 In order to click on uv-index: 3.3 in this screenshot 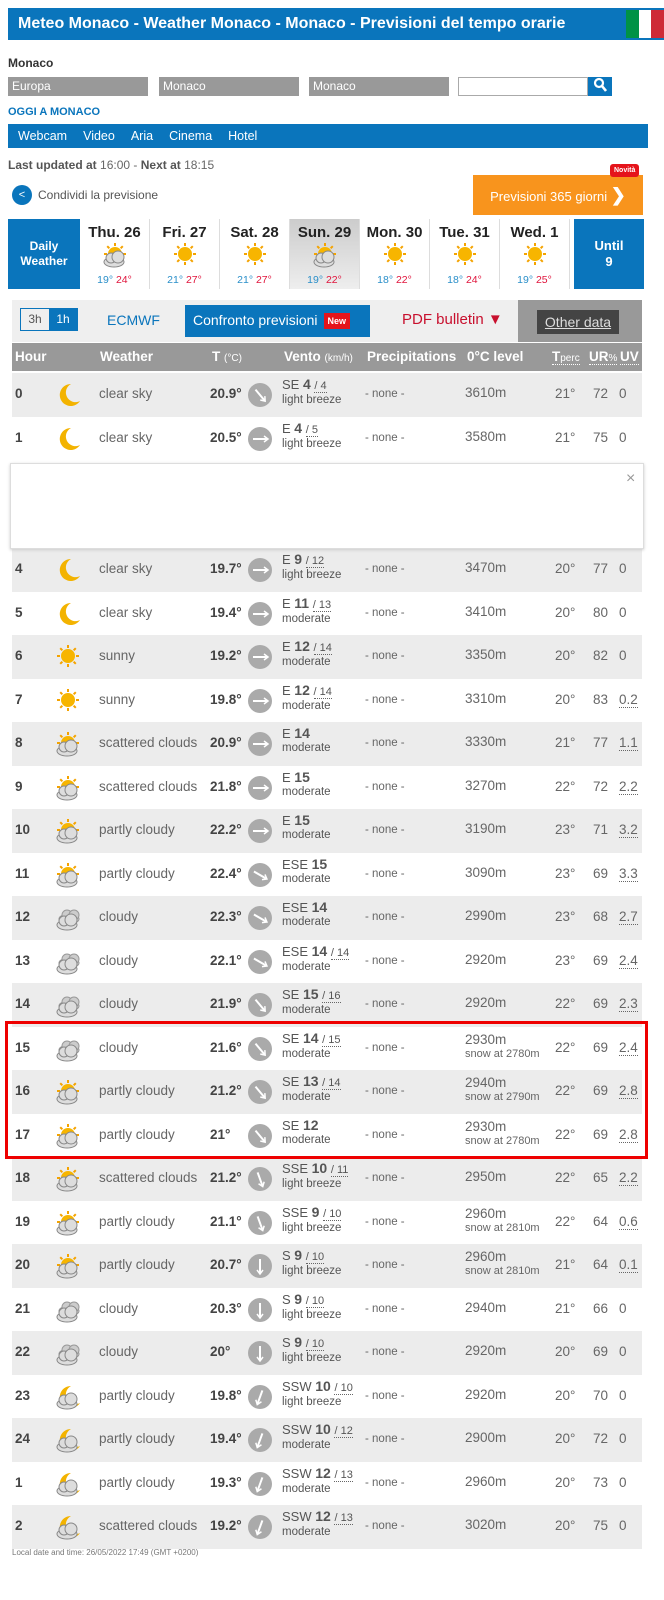, I will do `click(628, 874)`.